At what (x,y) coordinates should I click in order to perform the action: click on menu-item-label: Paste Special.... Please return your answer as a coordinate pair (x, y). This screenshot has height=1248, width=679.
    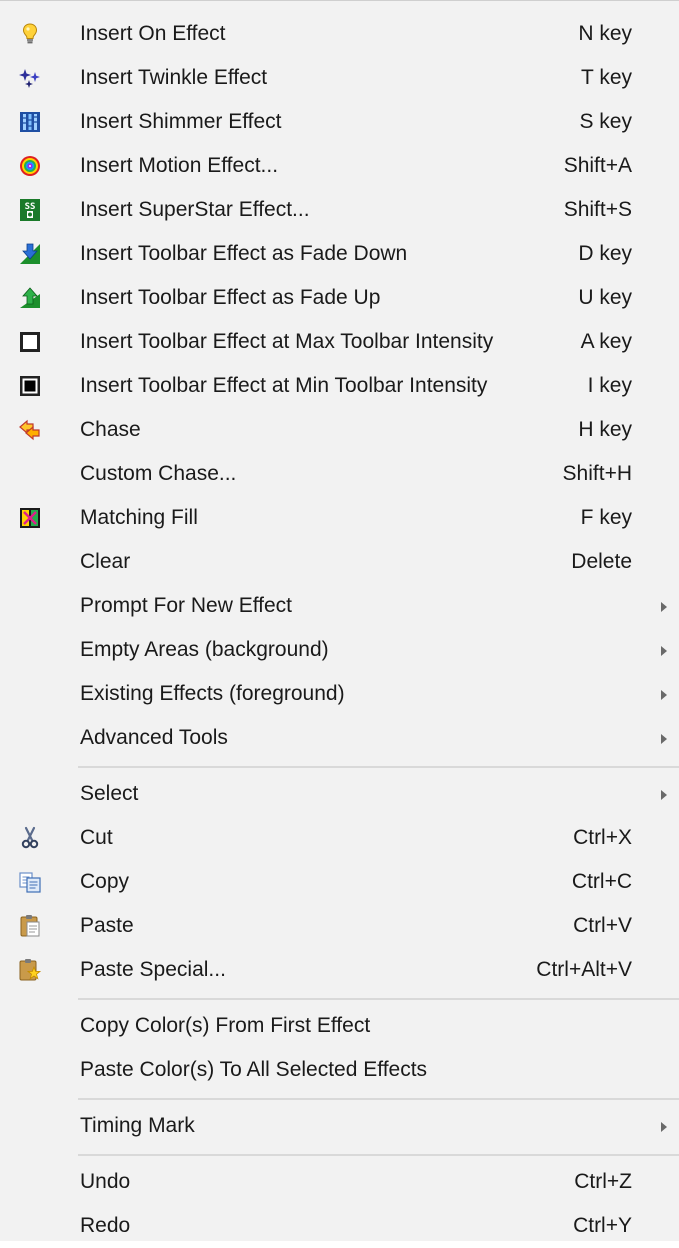
    Looking at the image, I should click on (153, 969).